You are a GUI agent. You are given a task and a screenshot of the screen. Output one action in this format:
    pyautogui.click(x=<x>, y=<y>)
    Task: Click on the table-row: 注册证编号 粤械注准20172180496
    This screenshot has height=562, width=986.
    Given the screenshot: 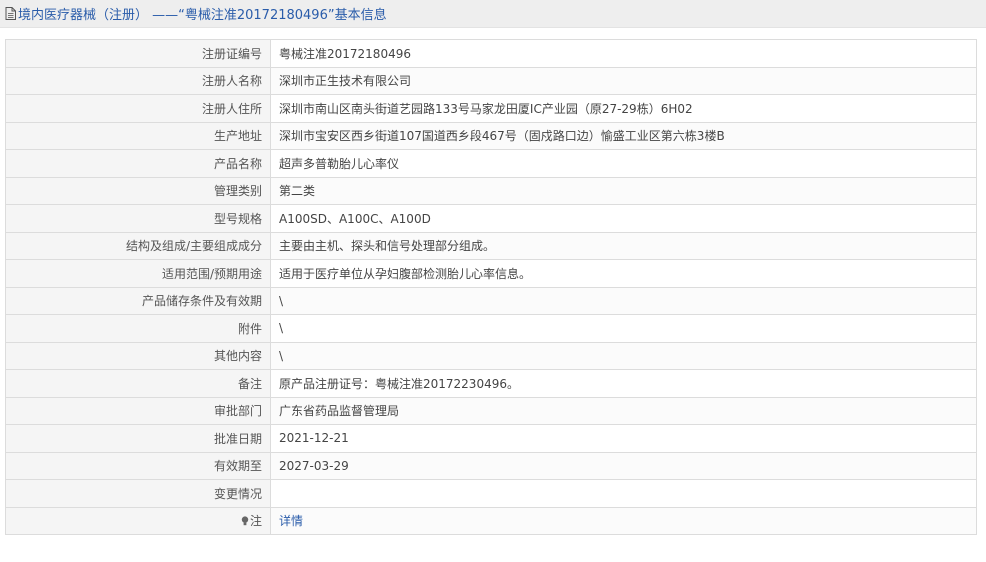 What is the action you would take?
    pyautogui.click(x=491, y=53)
    